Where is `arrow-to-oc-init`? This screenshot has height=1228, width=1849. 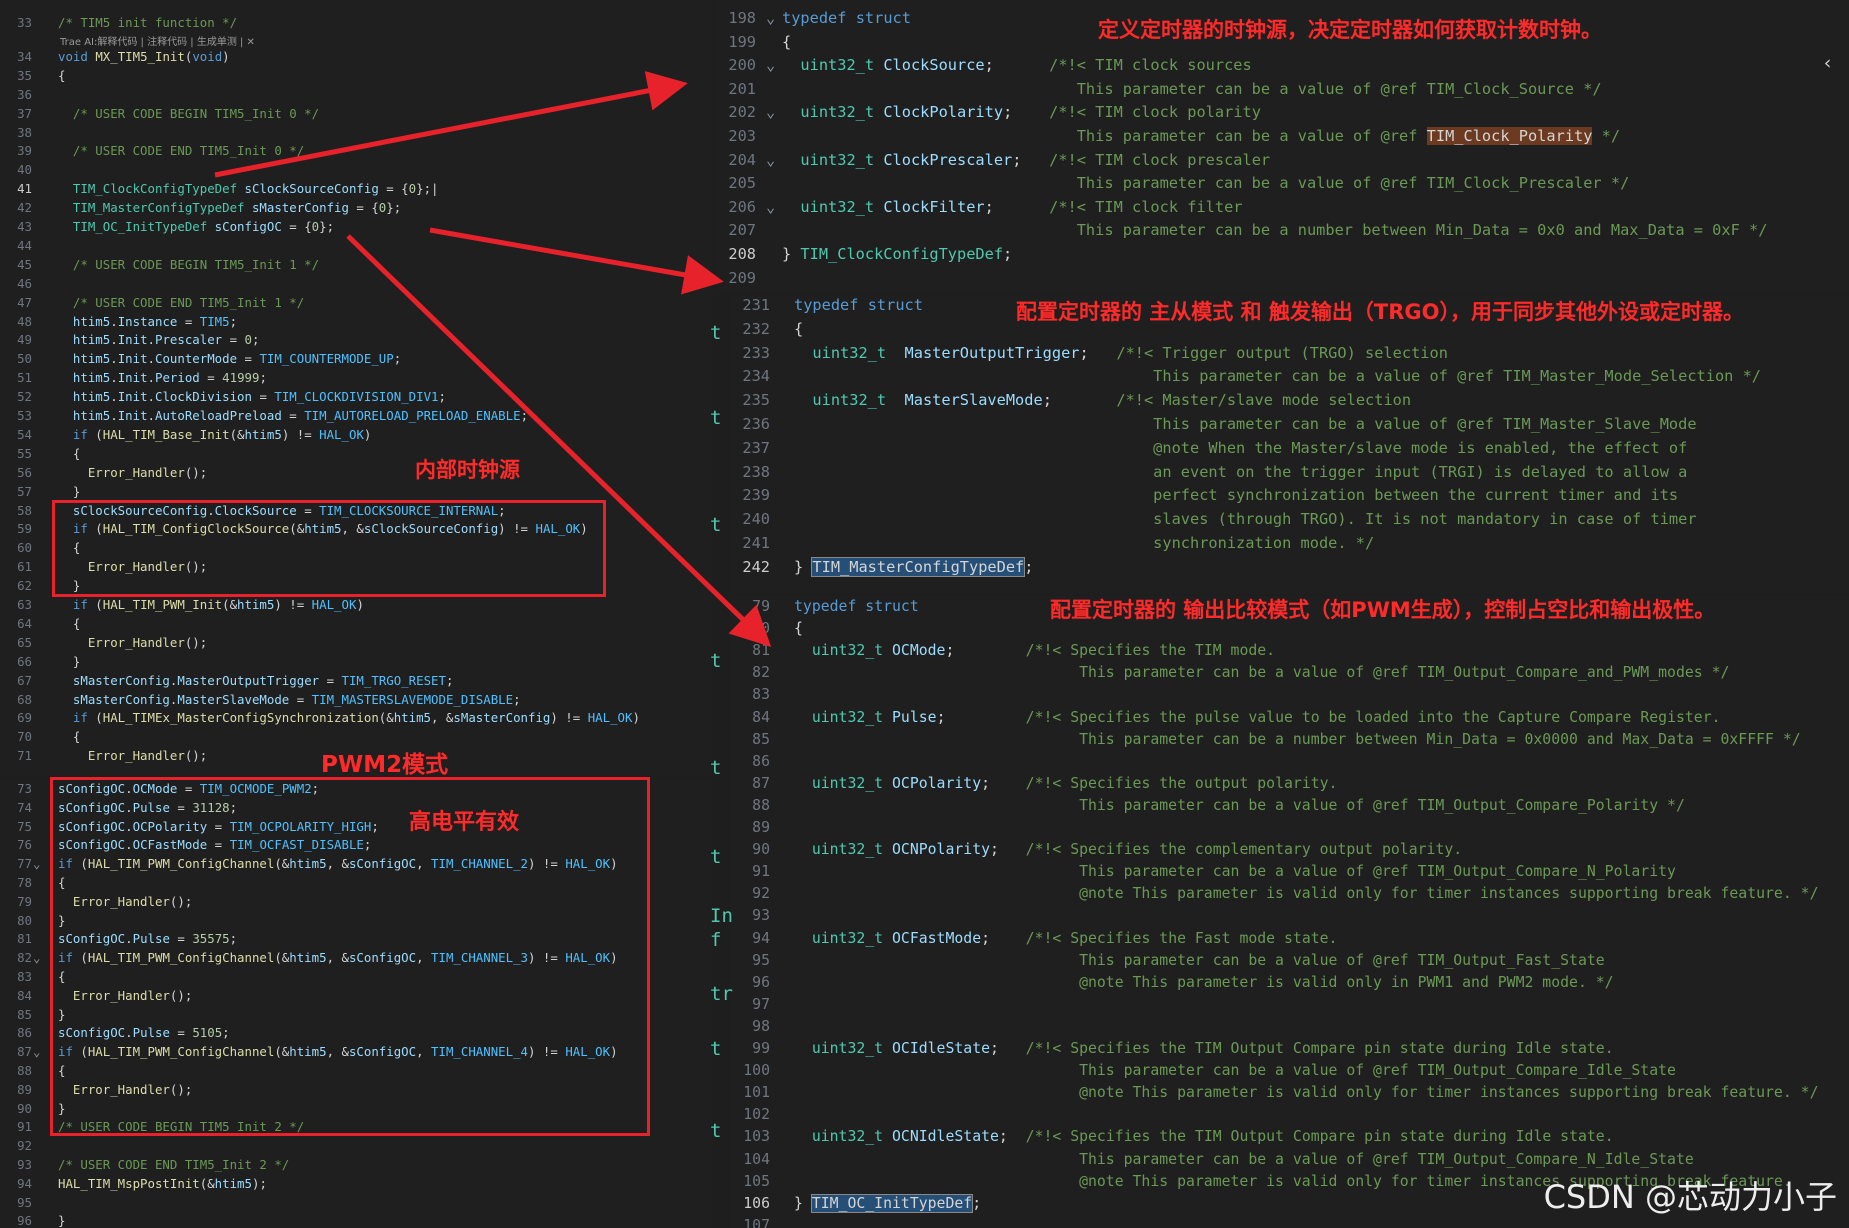
arrow-to-oc-init is located at coordinates (559, 440).